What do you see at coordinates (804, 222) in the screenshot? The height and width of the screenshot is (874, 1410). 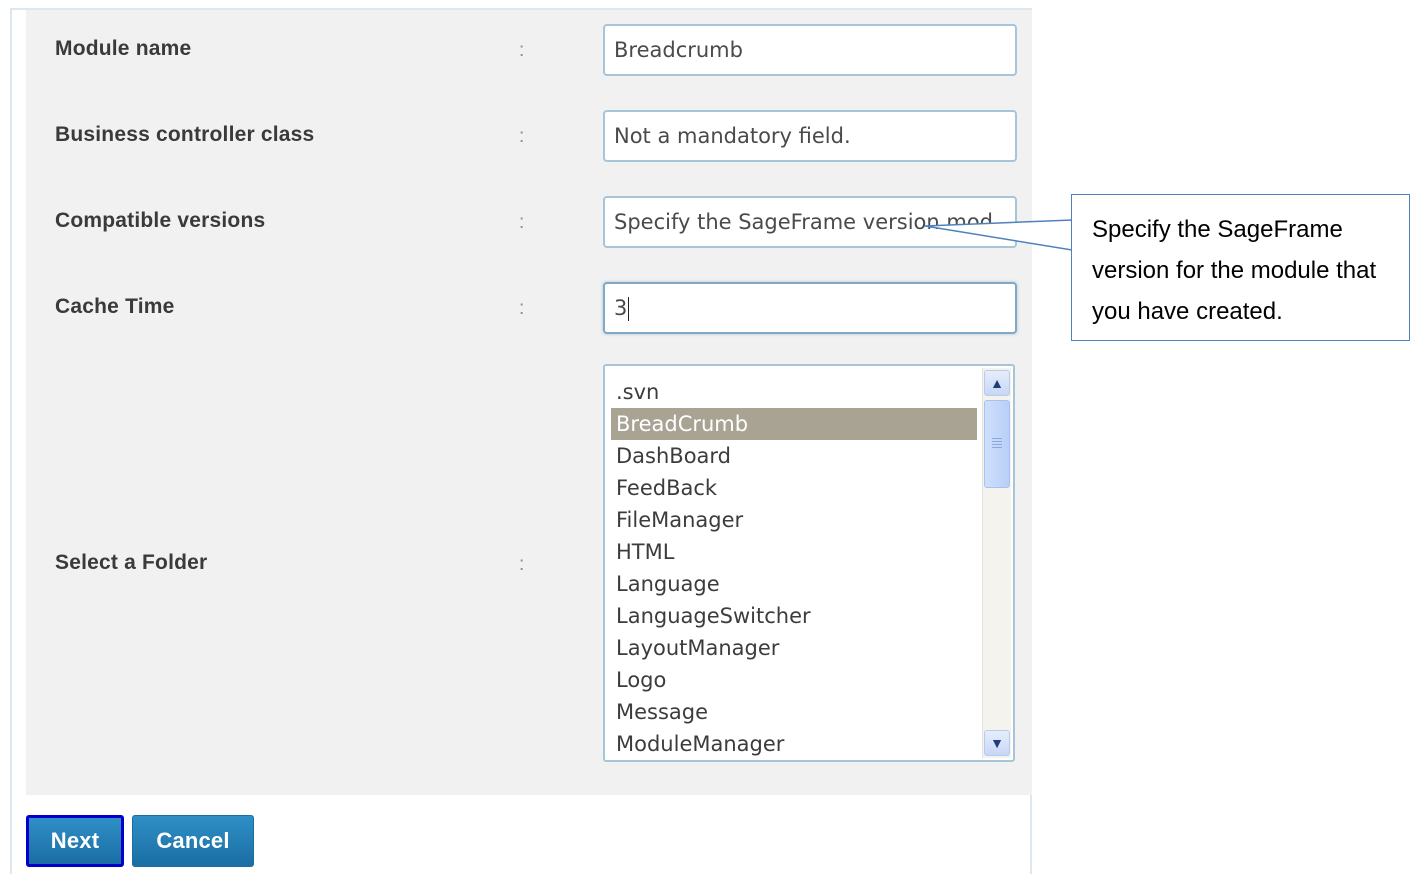 I see `compatible-versions-value: Specify the SageFrame version mod` at bounding box center [804, 222].